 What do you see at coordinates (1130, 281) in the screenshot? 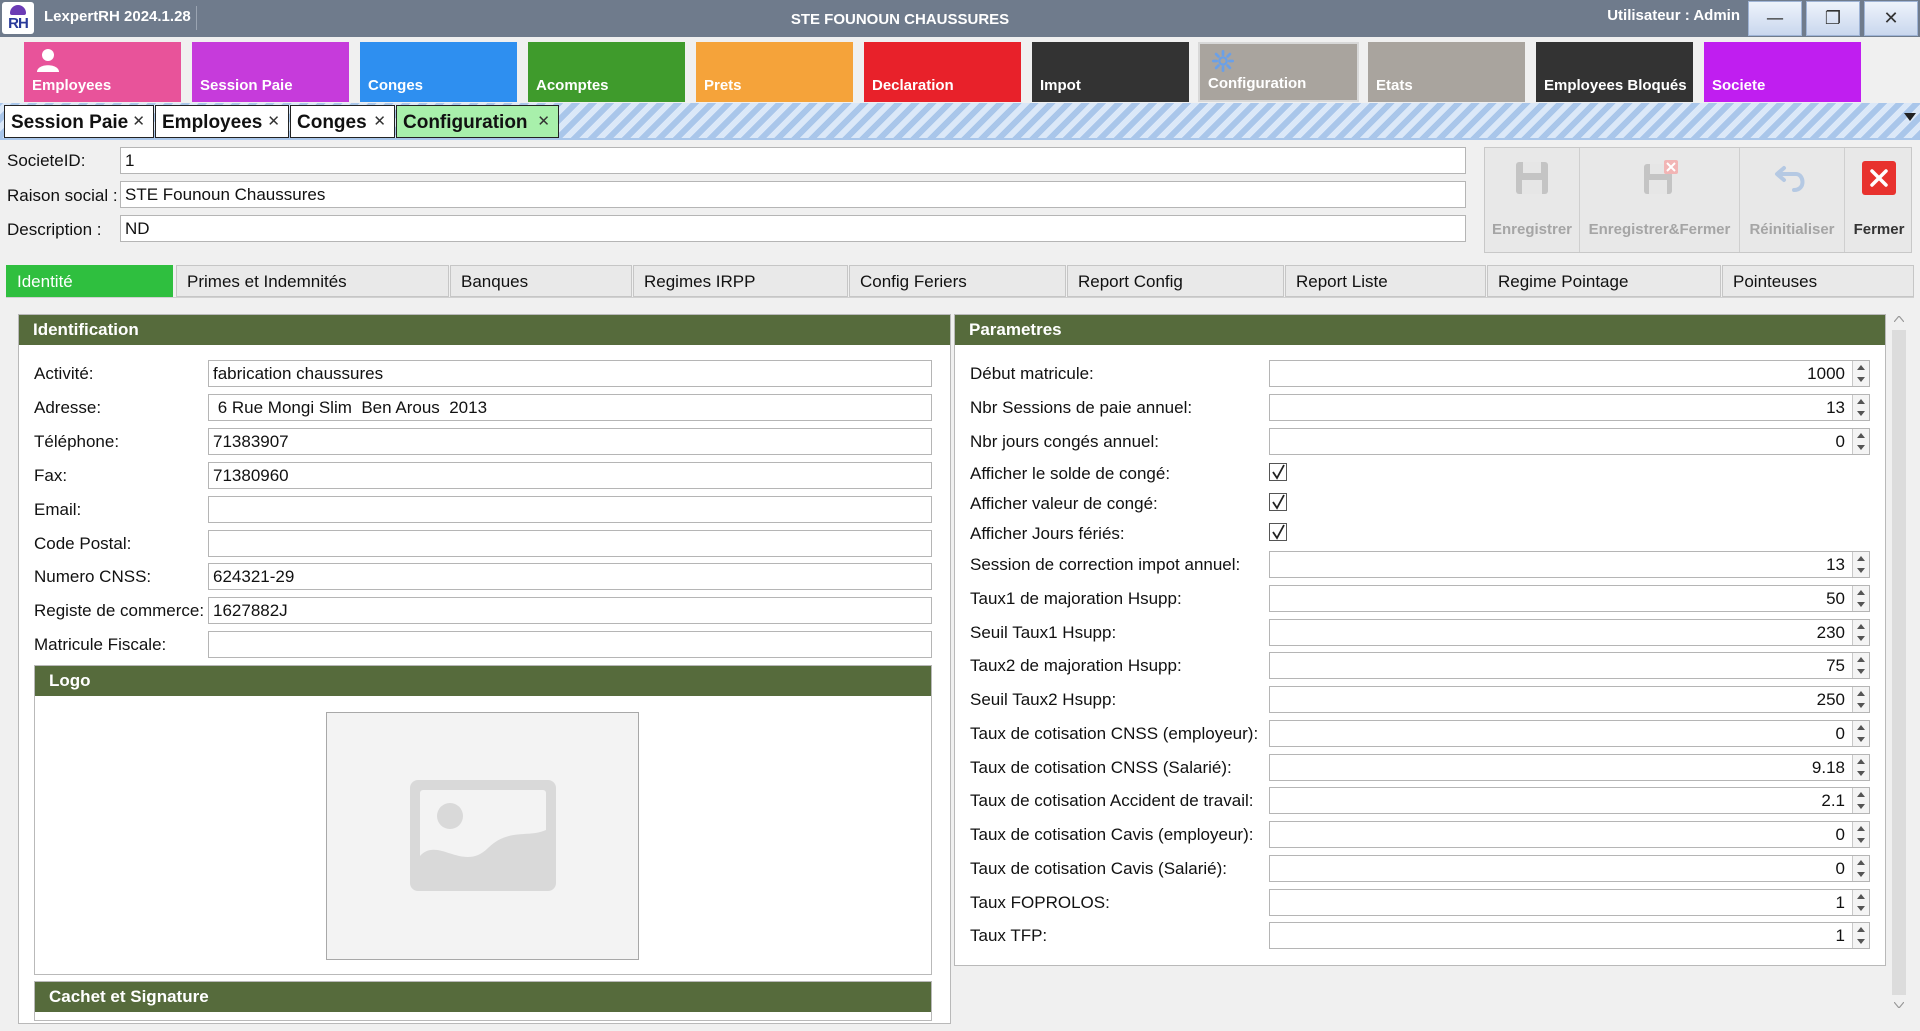
I see `tab-label: Report Config` at bounding box center [1130, 281].